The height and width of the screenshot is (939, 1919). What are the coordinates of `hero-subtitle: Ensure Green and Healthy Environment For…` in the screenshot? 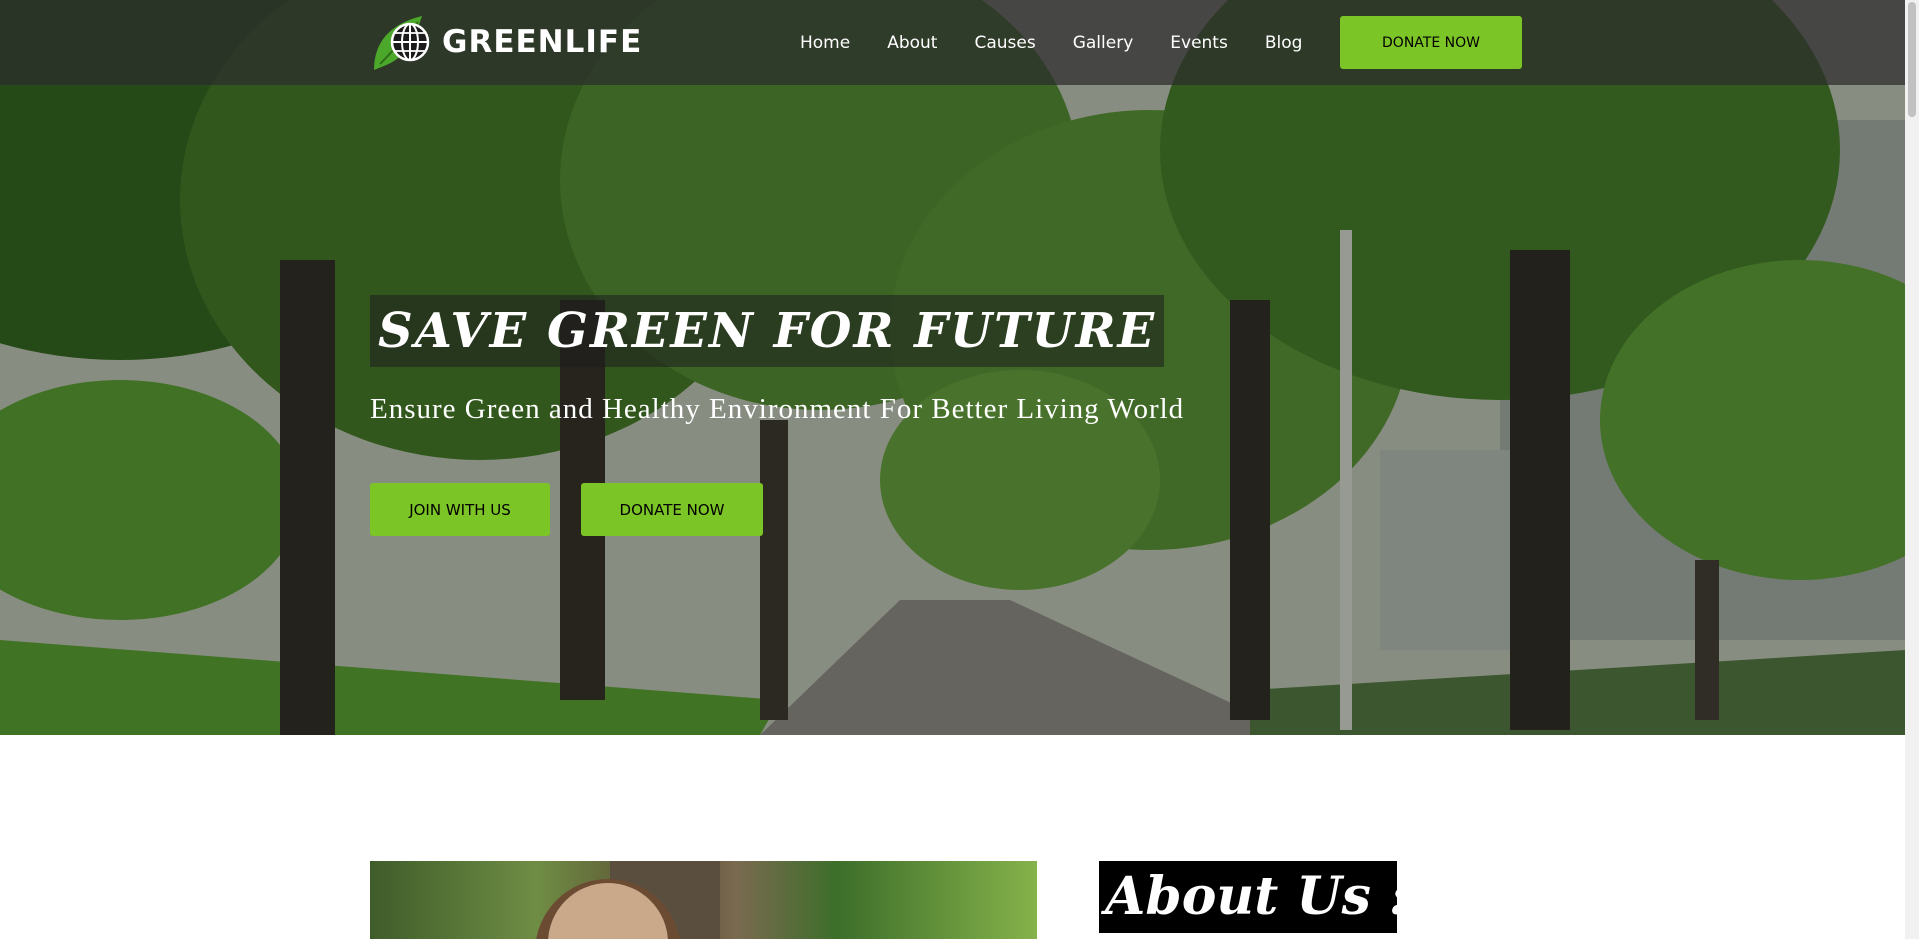 It's located at (777, 409).